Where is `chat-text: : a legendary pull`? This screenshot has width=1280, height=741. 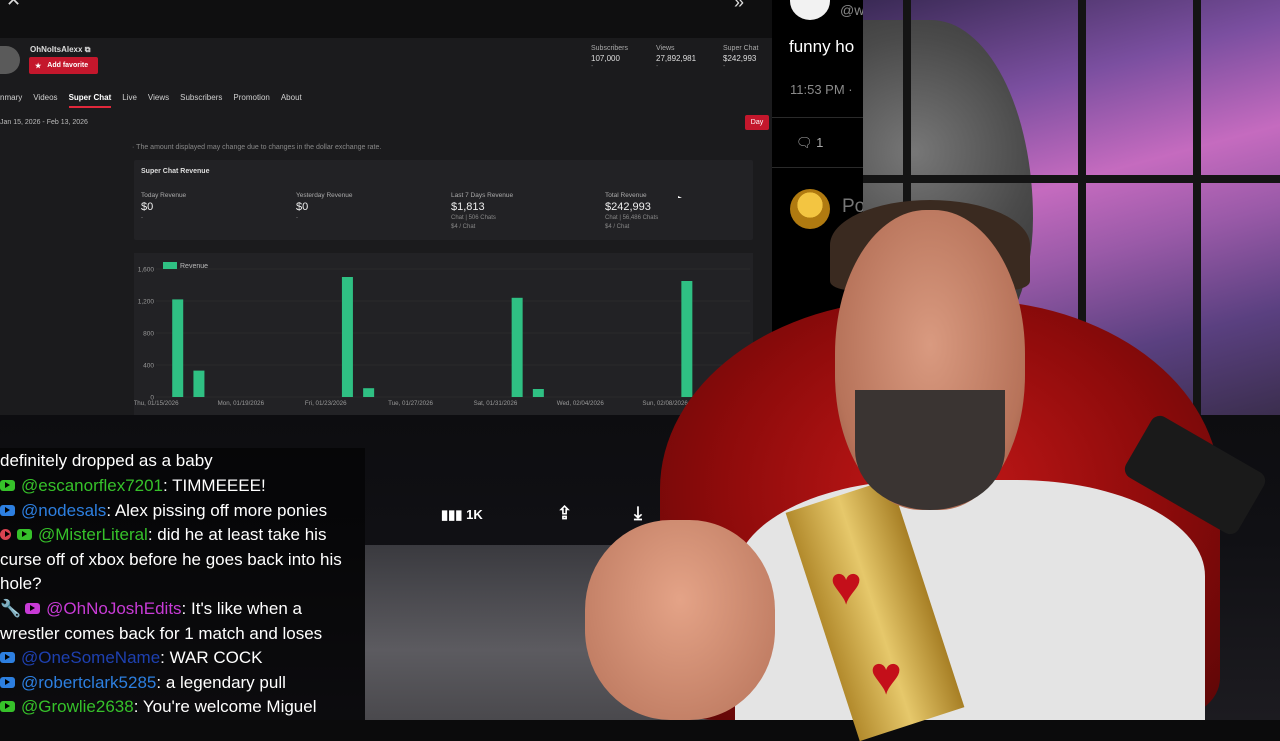
chat-text: : a legendary pull is located at coordinates (221, 682).